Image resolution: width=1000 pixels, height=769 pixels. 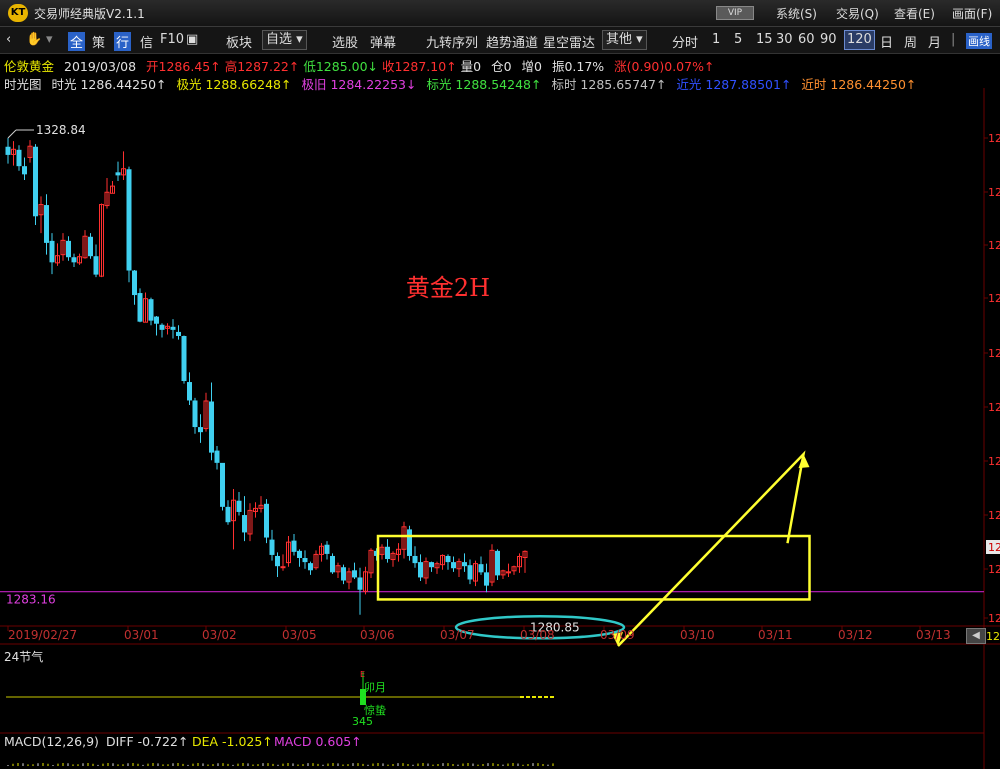 I want to click on scroll-right-button: ◀, so click(x=976, y=636).